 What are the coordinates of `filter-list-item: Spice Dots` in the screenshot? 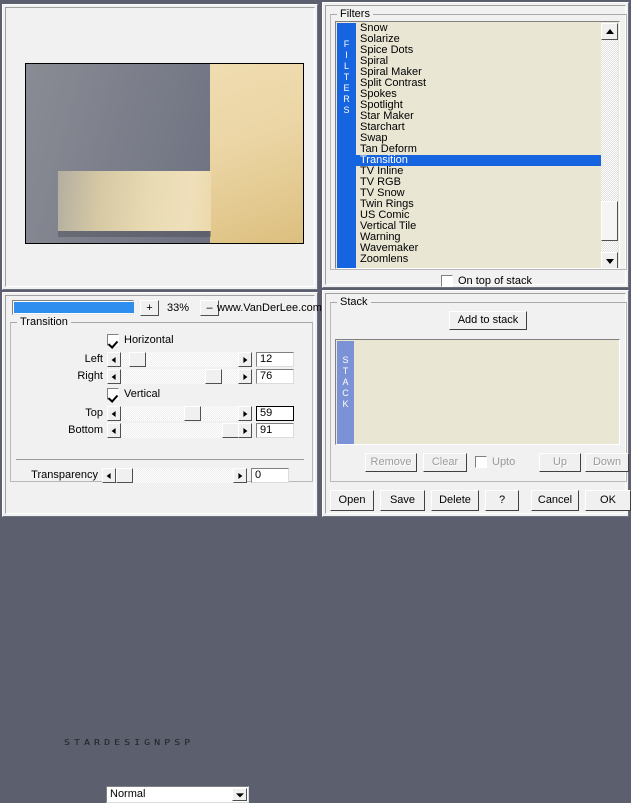 It's located at (478, 50).